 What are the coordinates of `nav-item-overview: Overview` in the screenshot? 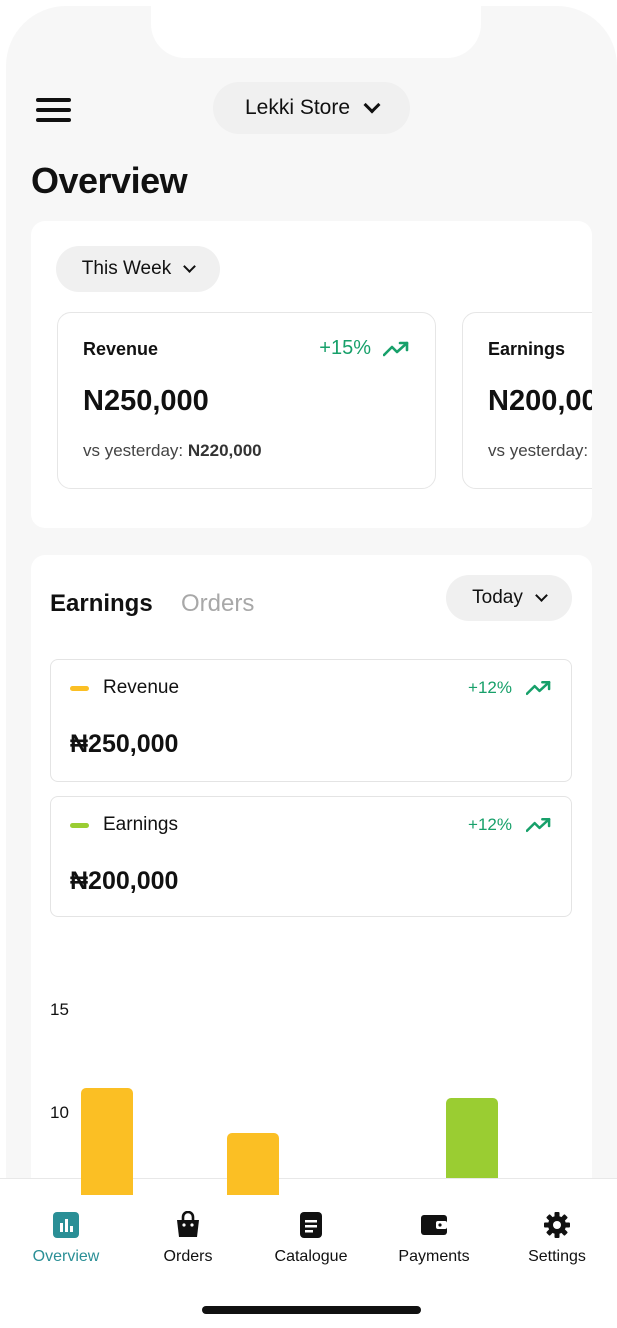 It's located at (66, 1238).